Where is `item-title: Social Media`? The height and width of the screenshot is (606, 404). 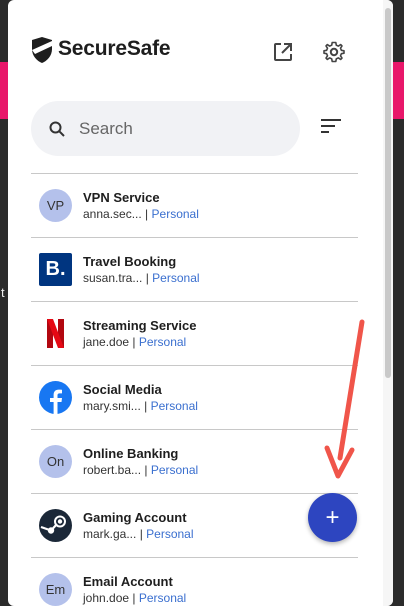
item-title: Social Media is located at coordinates (122, 389).